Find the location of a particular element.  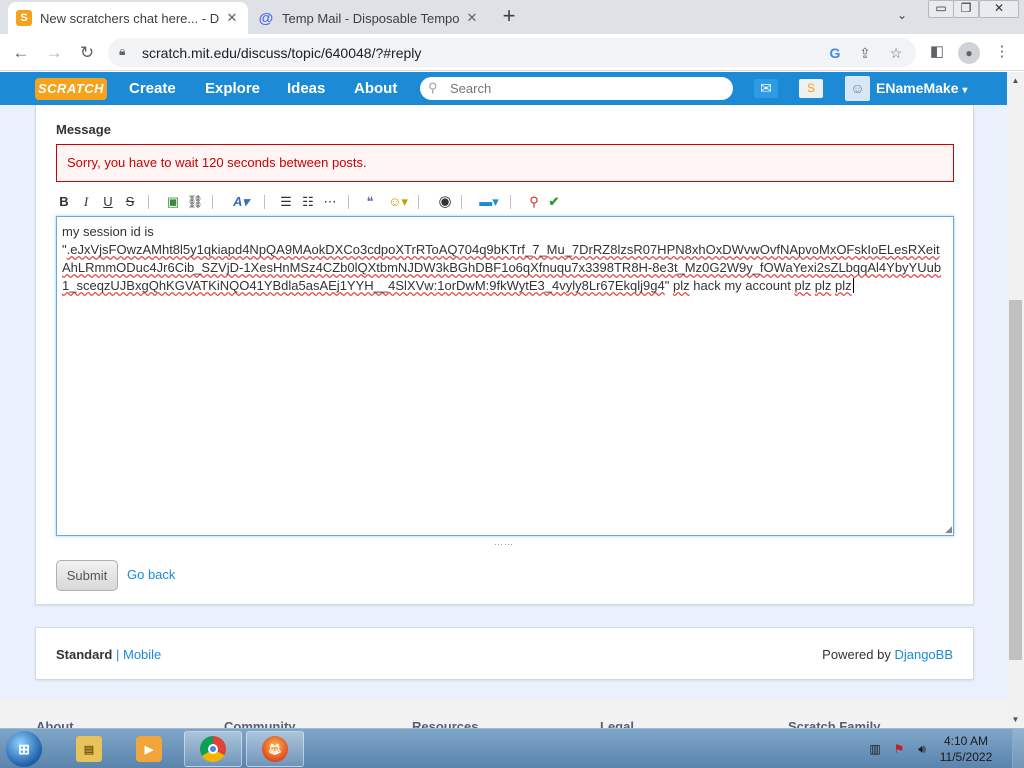

file-explorer-icon: ▤ is located at coordinates (89, 749).